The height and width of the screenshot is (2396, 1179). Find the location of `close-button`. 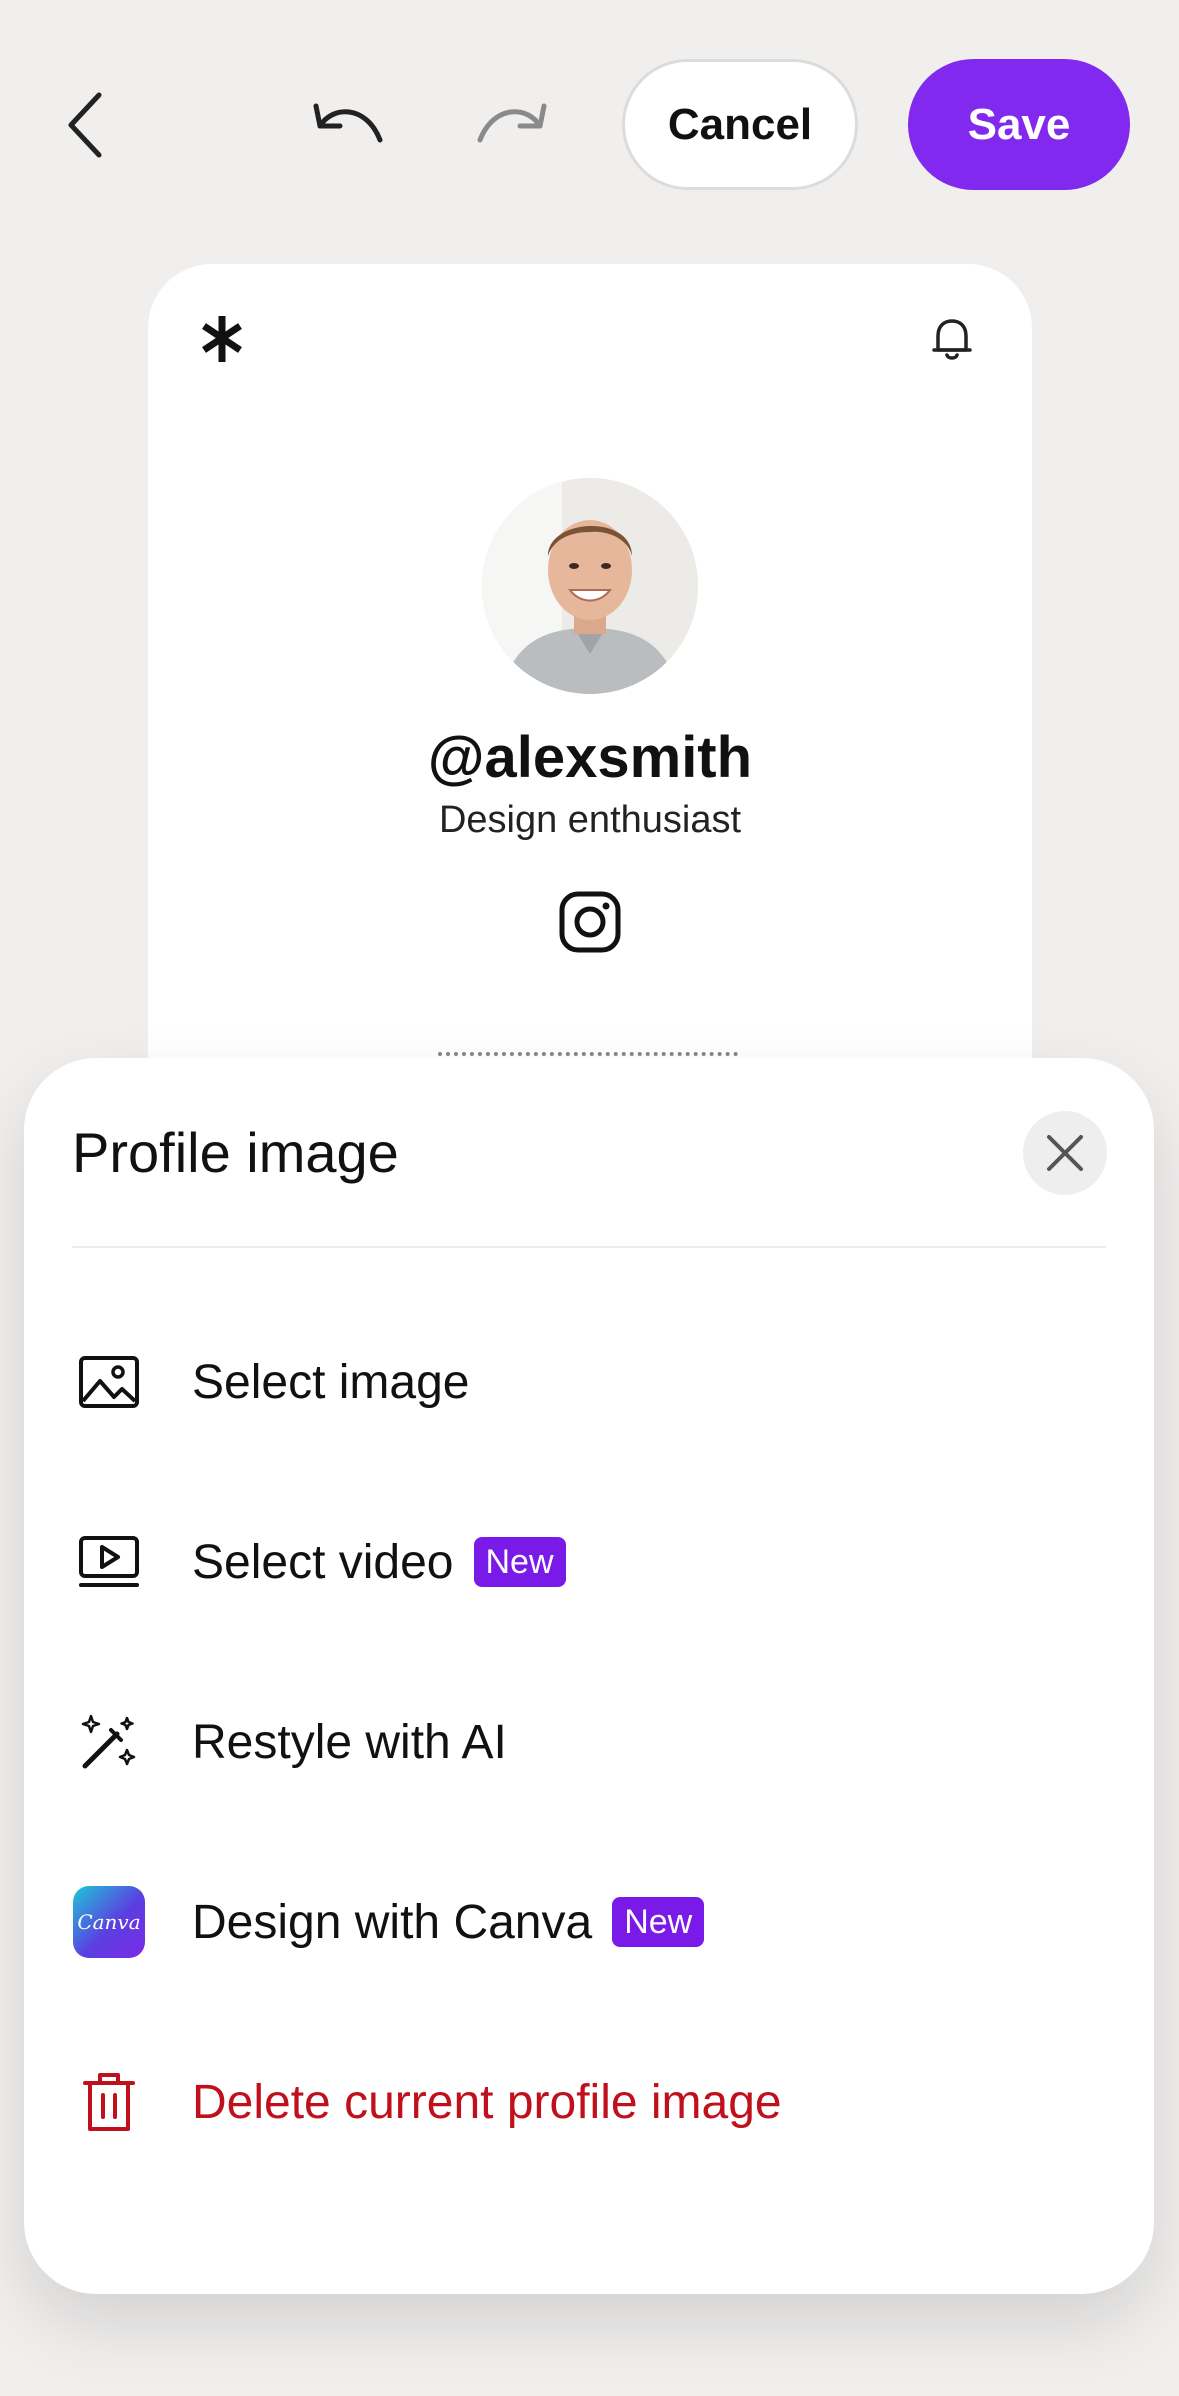

close-button is located at coordinates (1065, 1153).